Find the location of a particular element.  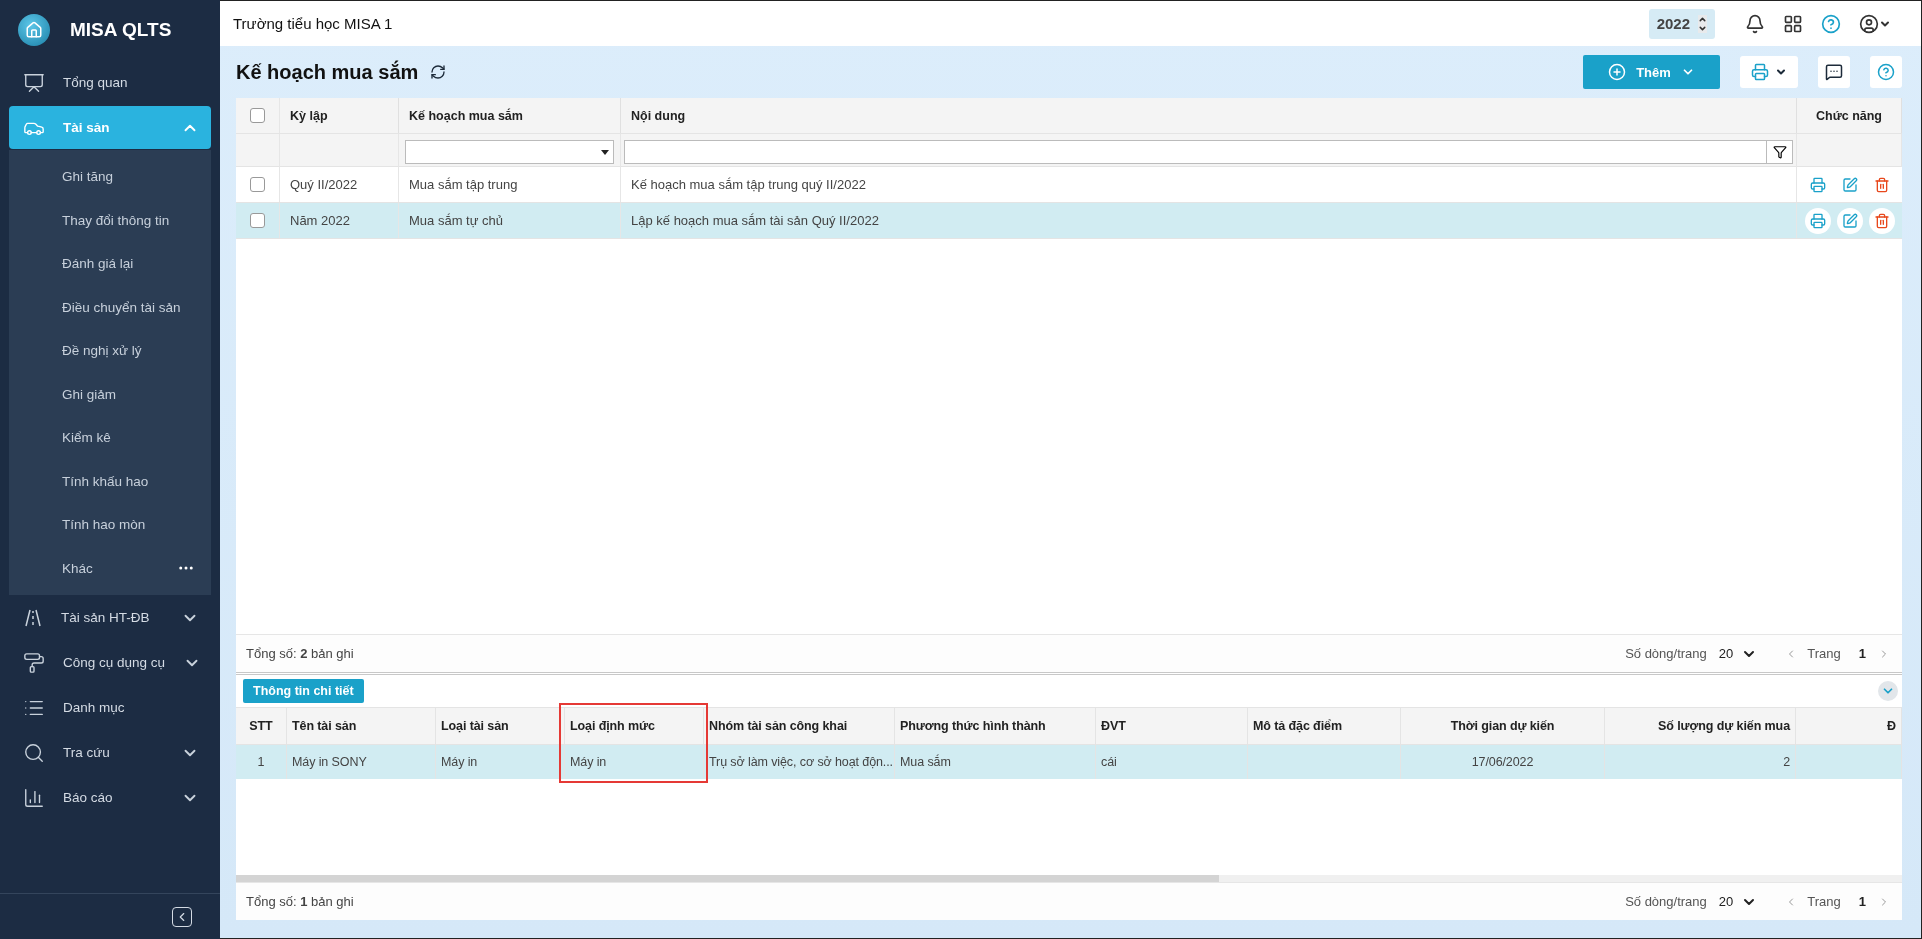

table-cell: 2 is located at coordinates (1786, 762).